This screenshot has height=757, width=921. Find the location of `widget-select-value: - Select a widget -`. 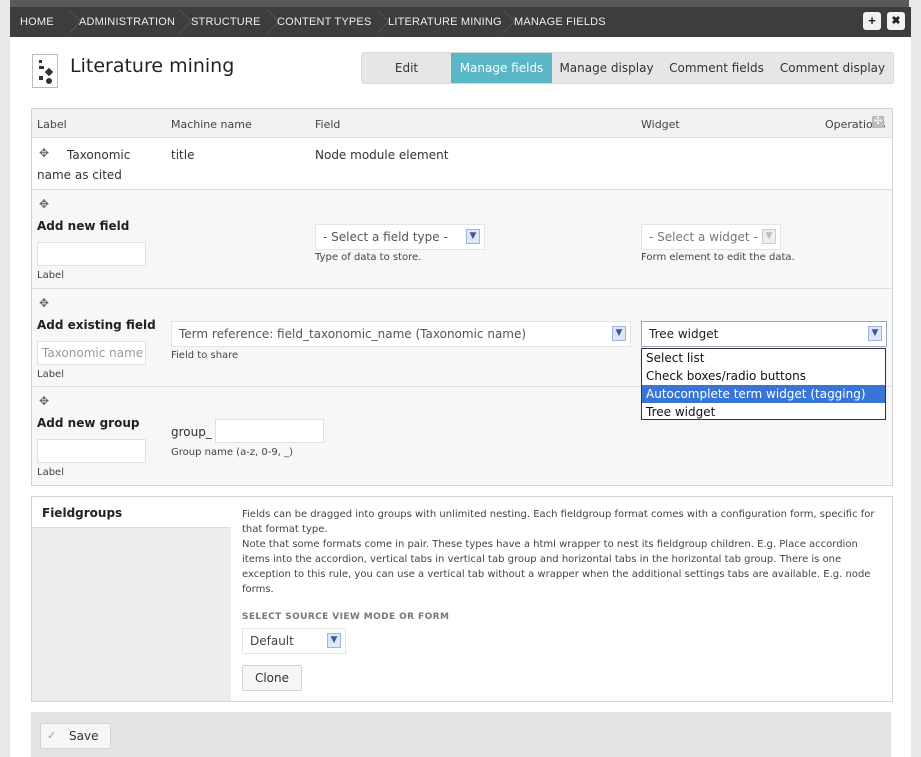

widget-select-value: - Select a widget - is located at coordinates (703, 237).